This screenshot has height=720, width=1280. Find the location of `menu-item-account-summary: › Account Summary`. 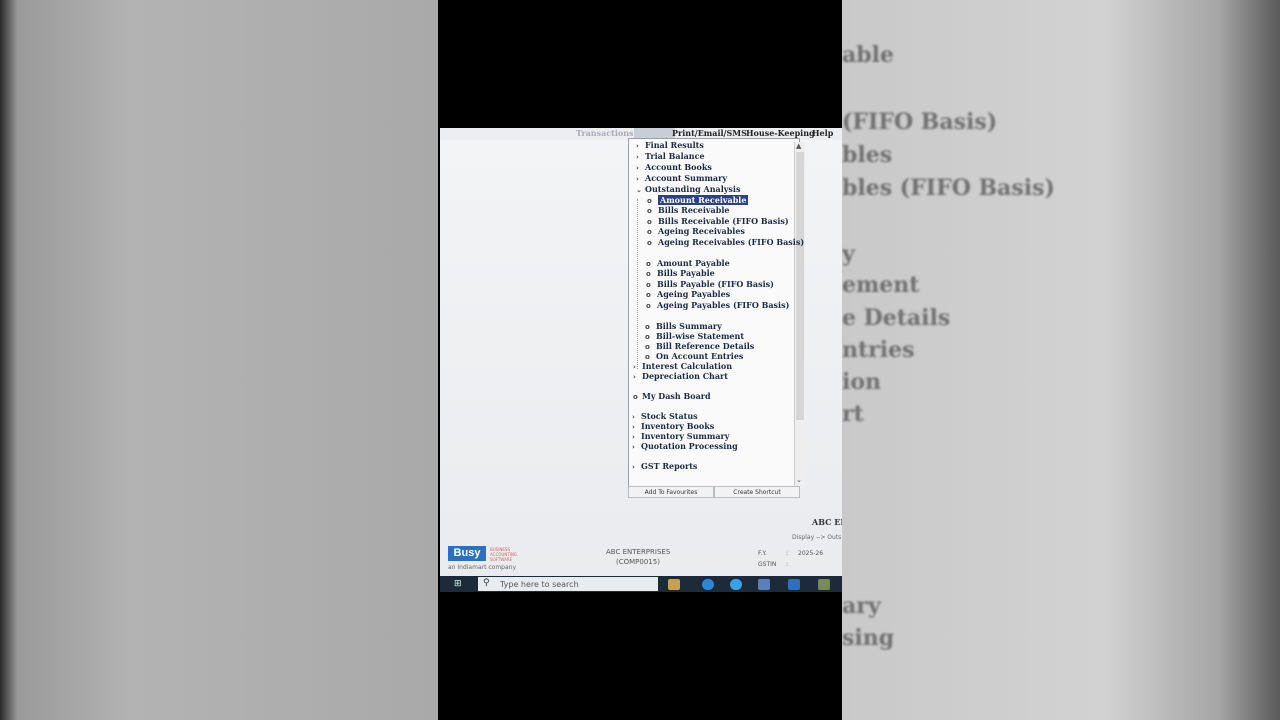

menu-item-account-summary: › Account Summary is located at coordinates (681, 178).